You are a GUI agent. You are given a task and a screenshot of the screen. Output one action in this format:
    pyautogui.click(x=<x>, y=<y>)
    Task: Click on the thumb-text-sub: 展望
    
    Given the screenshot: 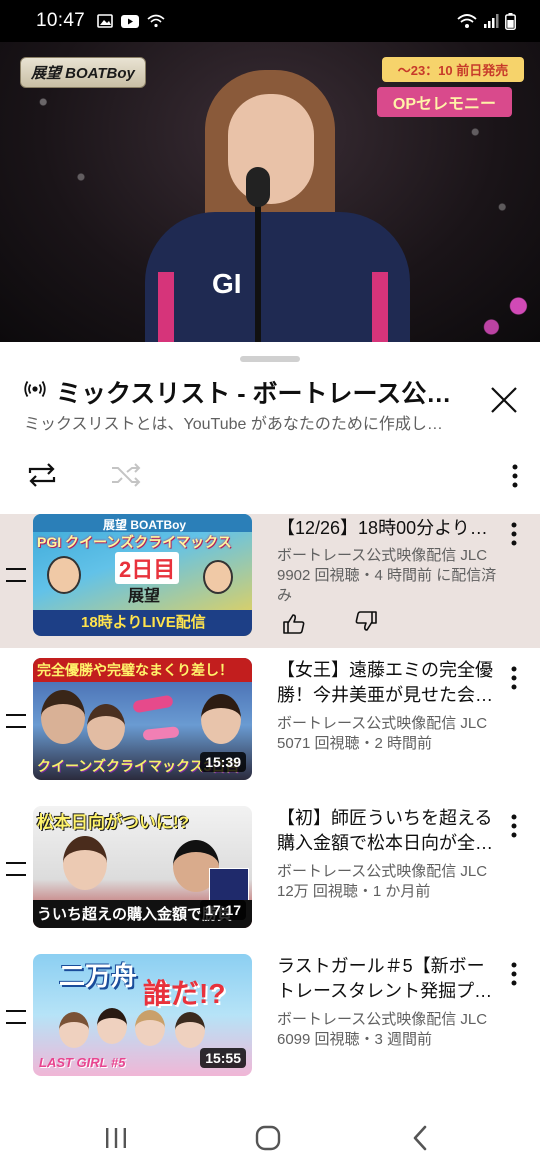 What is the action you would take?
    pyautogui.click(x=144, y=596)
    